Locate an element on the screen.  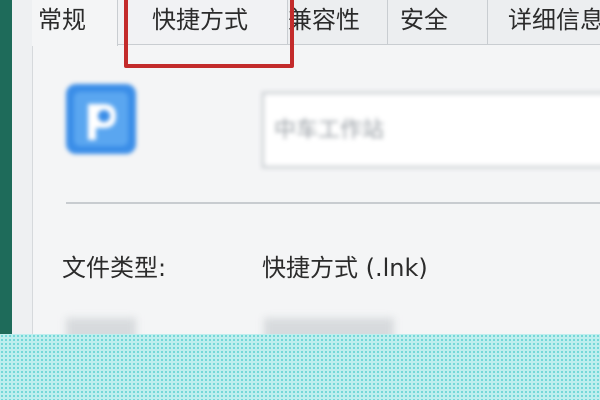
file-type-value: 快捷方式 (.lnk) is located at coordinates (345, 268).